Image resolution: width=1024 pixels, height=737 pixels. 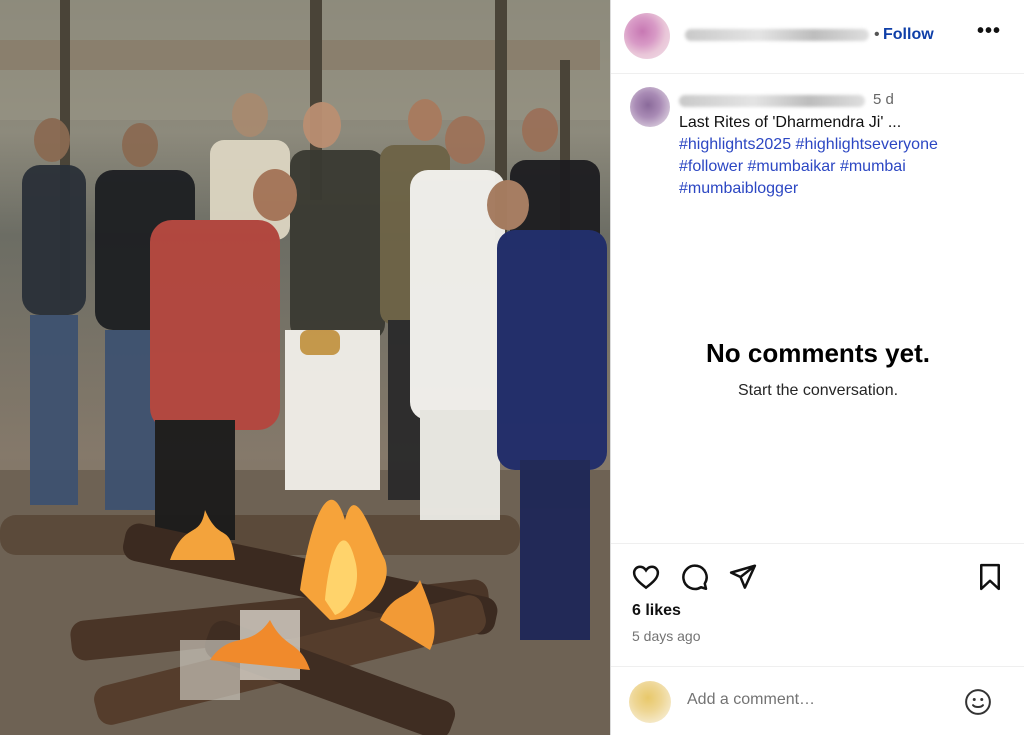 What do you see at coordinates (908, 35) in the screenshot?
I see `follow-button: Follow` at bounding box center [908, 35].